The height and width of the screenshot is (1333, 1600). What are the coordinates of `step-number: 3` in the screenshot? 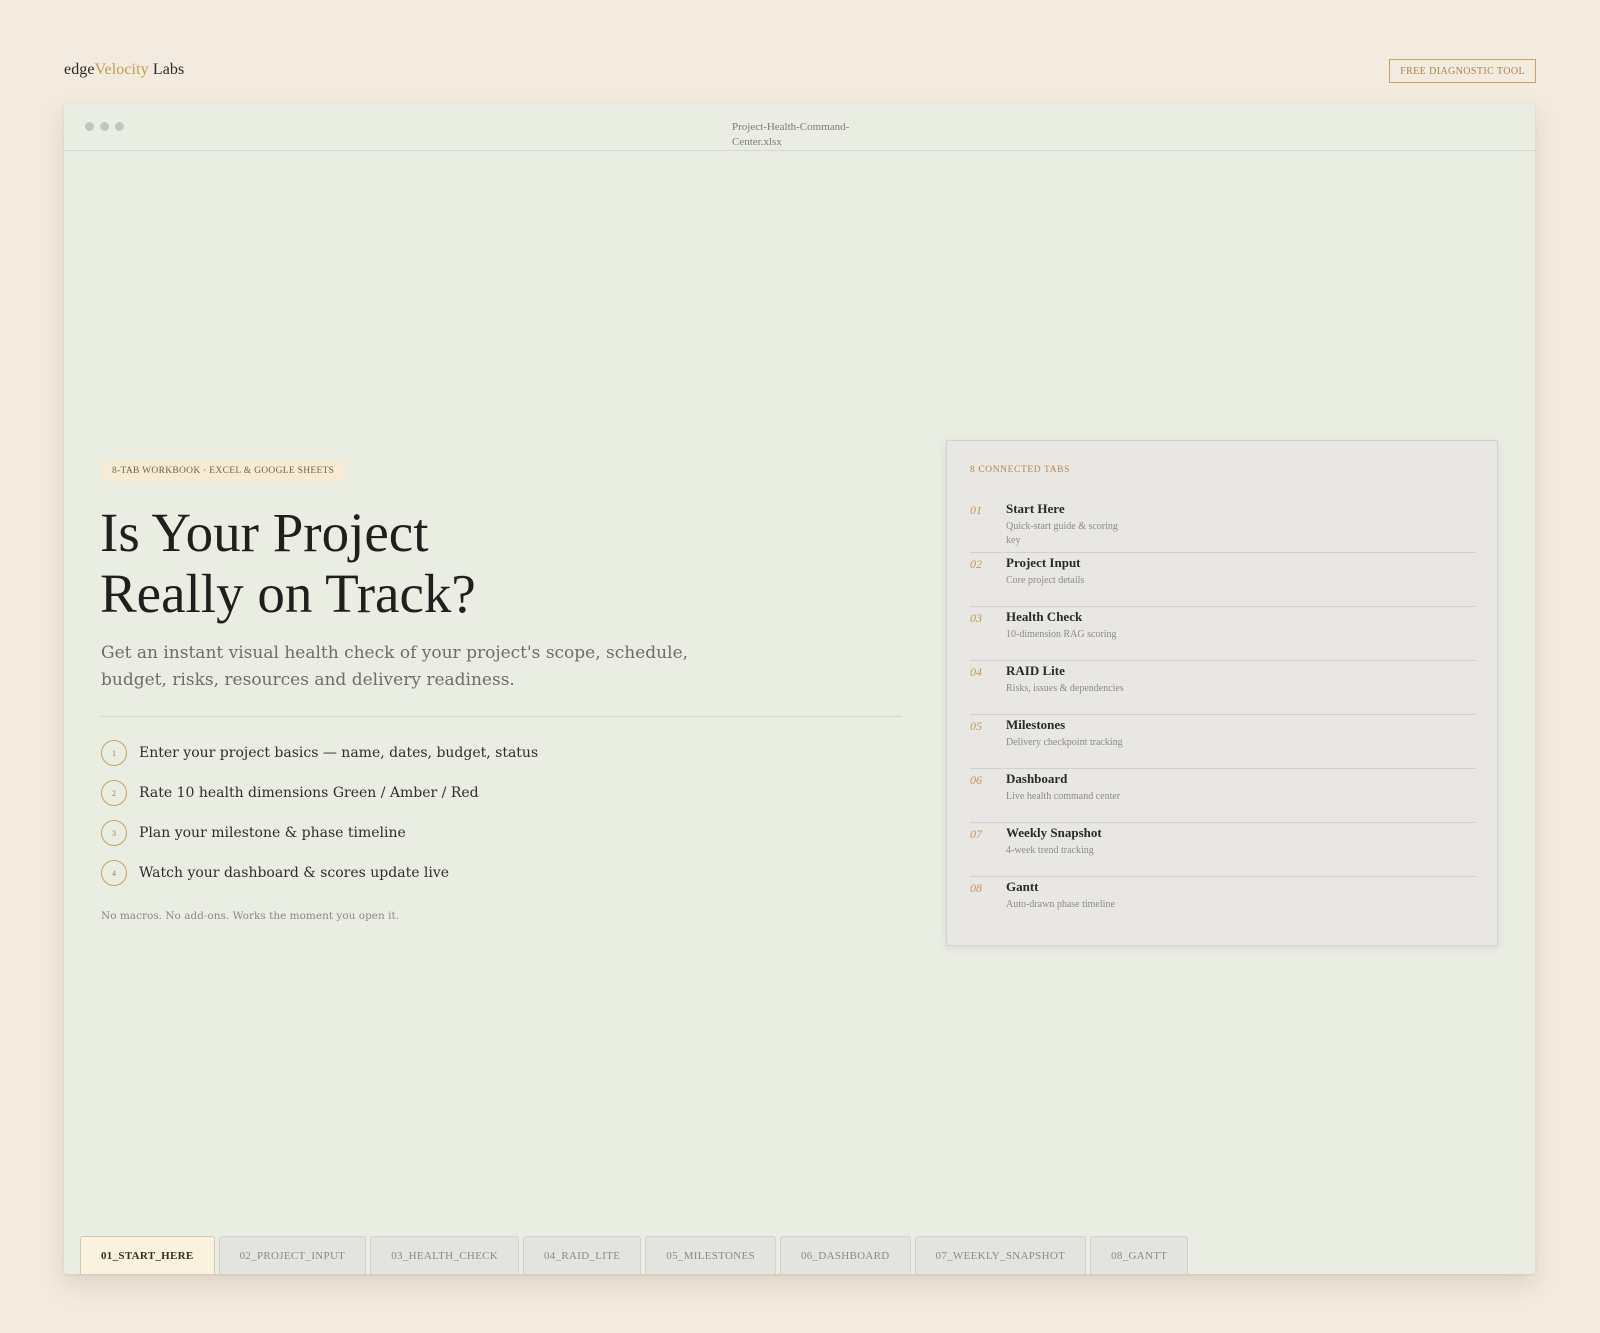 It's located at (114, 833).